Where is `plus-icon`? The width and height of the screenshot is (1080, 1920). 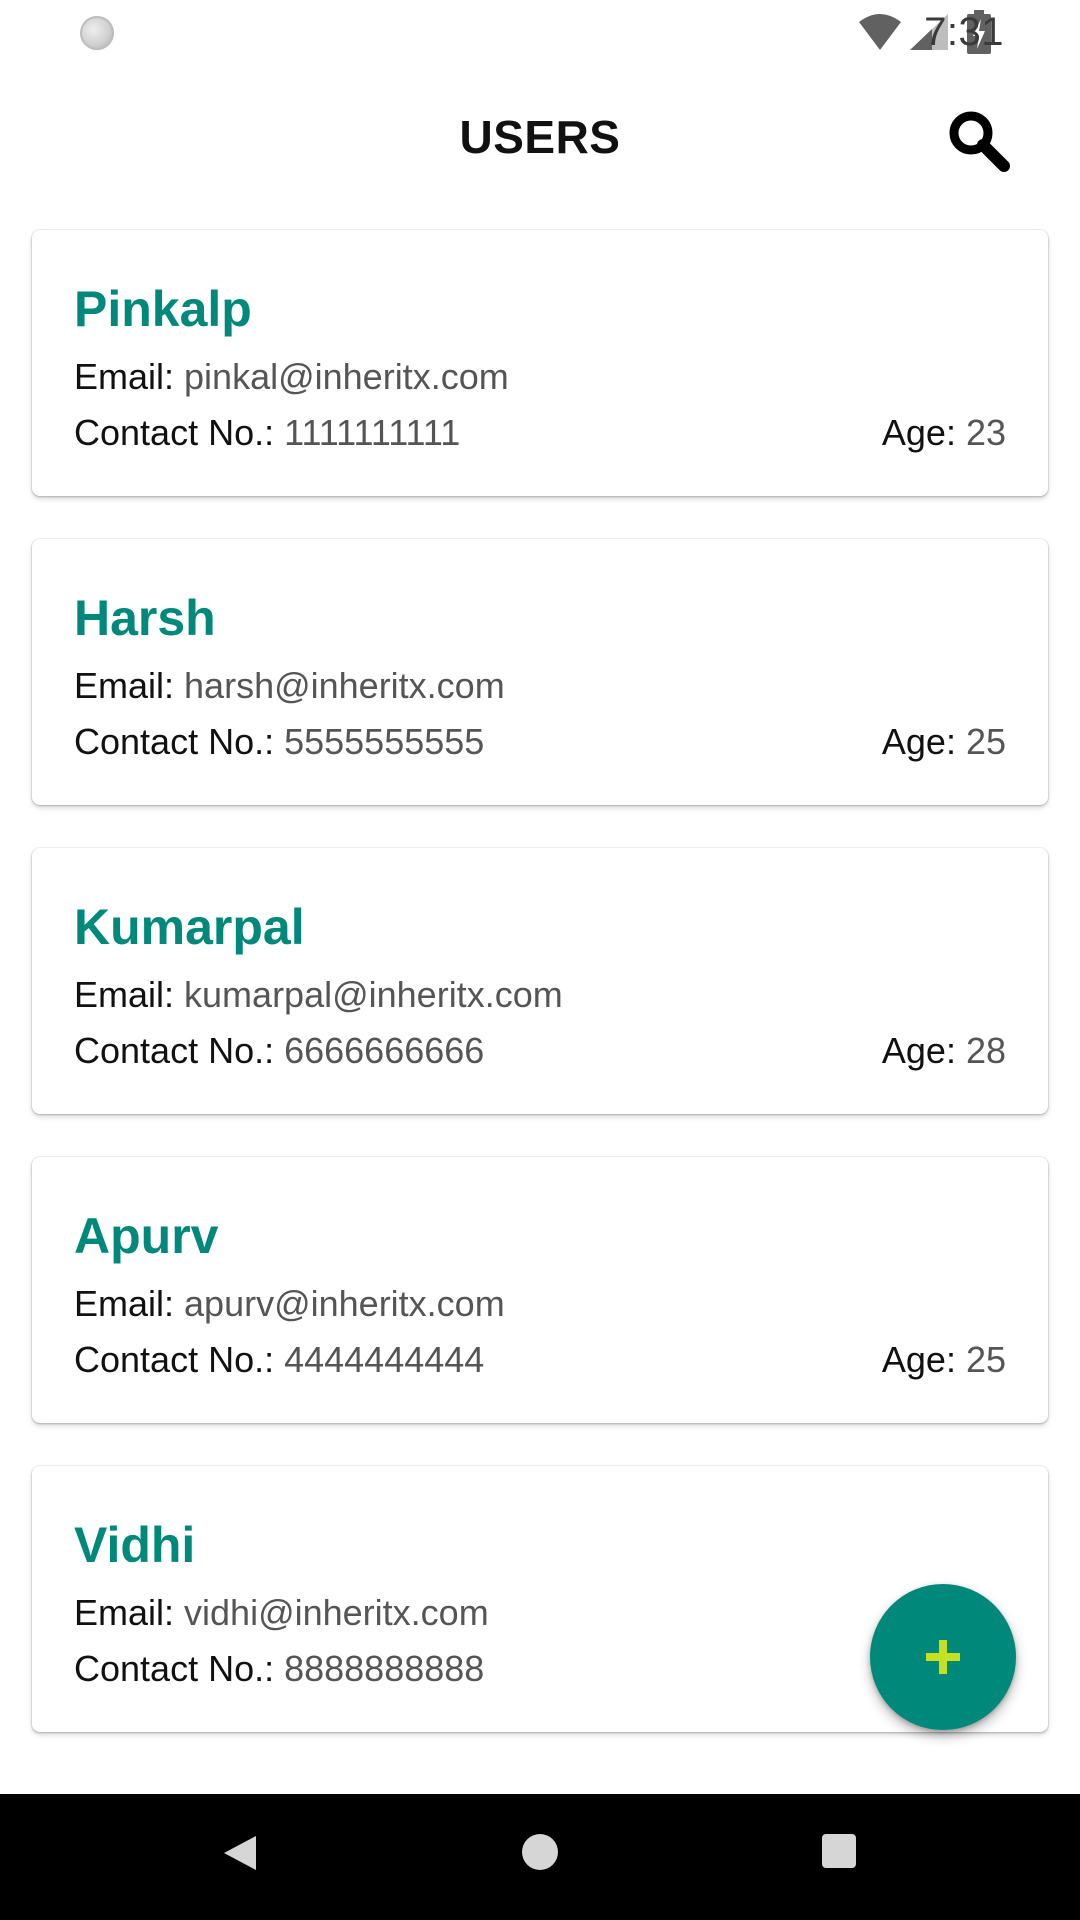
plus-icon is located at coordinates (943, 1657).